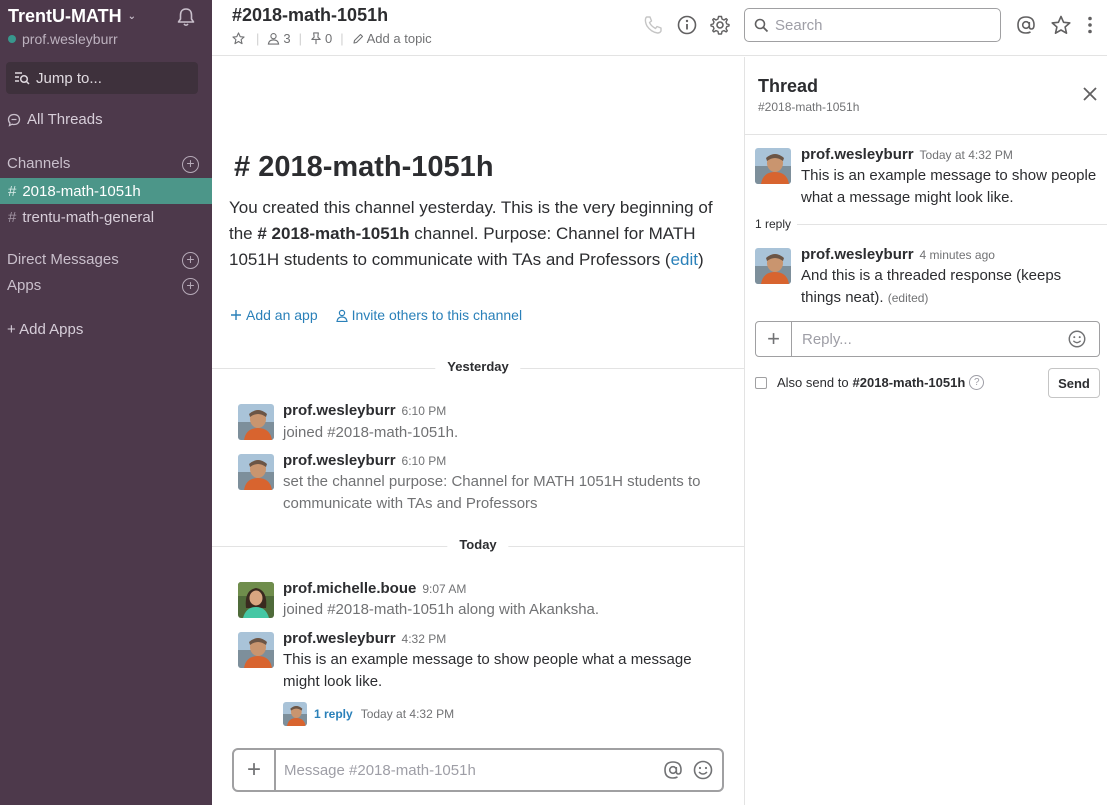  I want to click on add-topic-button: Add a topic, so click(392, 38).